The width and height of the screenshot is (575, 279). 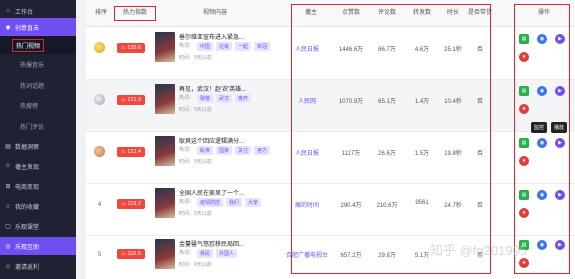 What do you see at coordinates (38, 226) in the screenshot?
I see `sidebar-item-classroom: ▢ 乐观课堂` at bounding box center [38, 226].